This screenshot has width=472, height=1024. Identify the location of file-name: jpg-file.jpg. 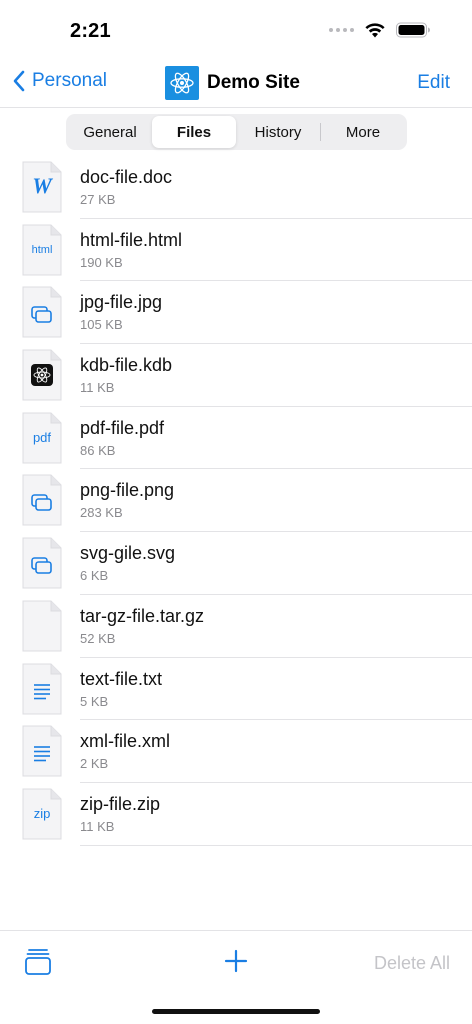
(121, 302).